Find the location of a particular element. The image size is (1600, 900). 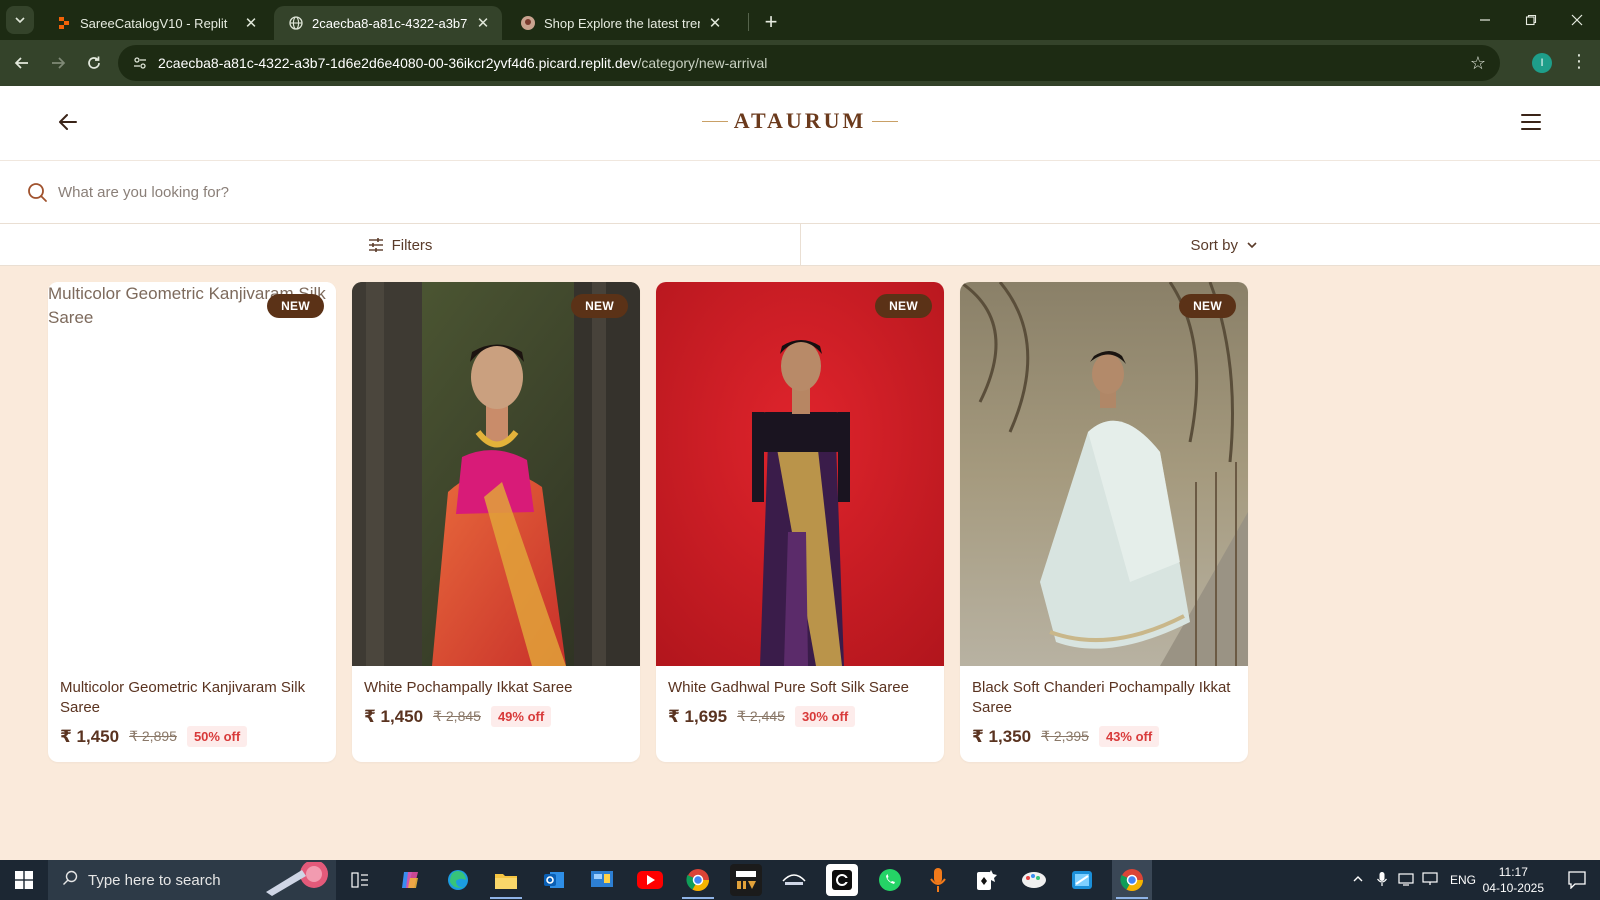

discount-badge: 43% off is located at coordinates (1129, 736).